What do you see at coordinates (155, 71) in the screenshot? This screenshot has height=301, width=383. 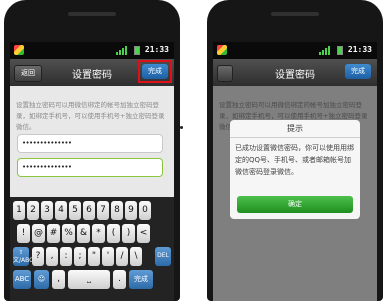 I see `done-button-highlight` at bounding box center [155, 71].